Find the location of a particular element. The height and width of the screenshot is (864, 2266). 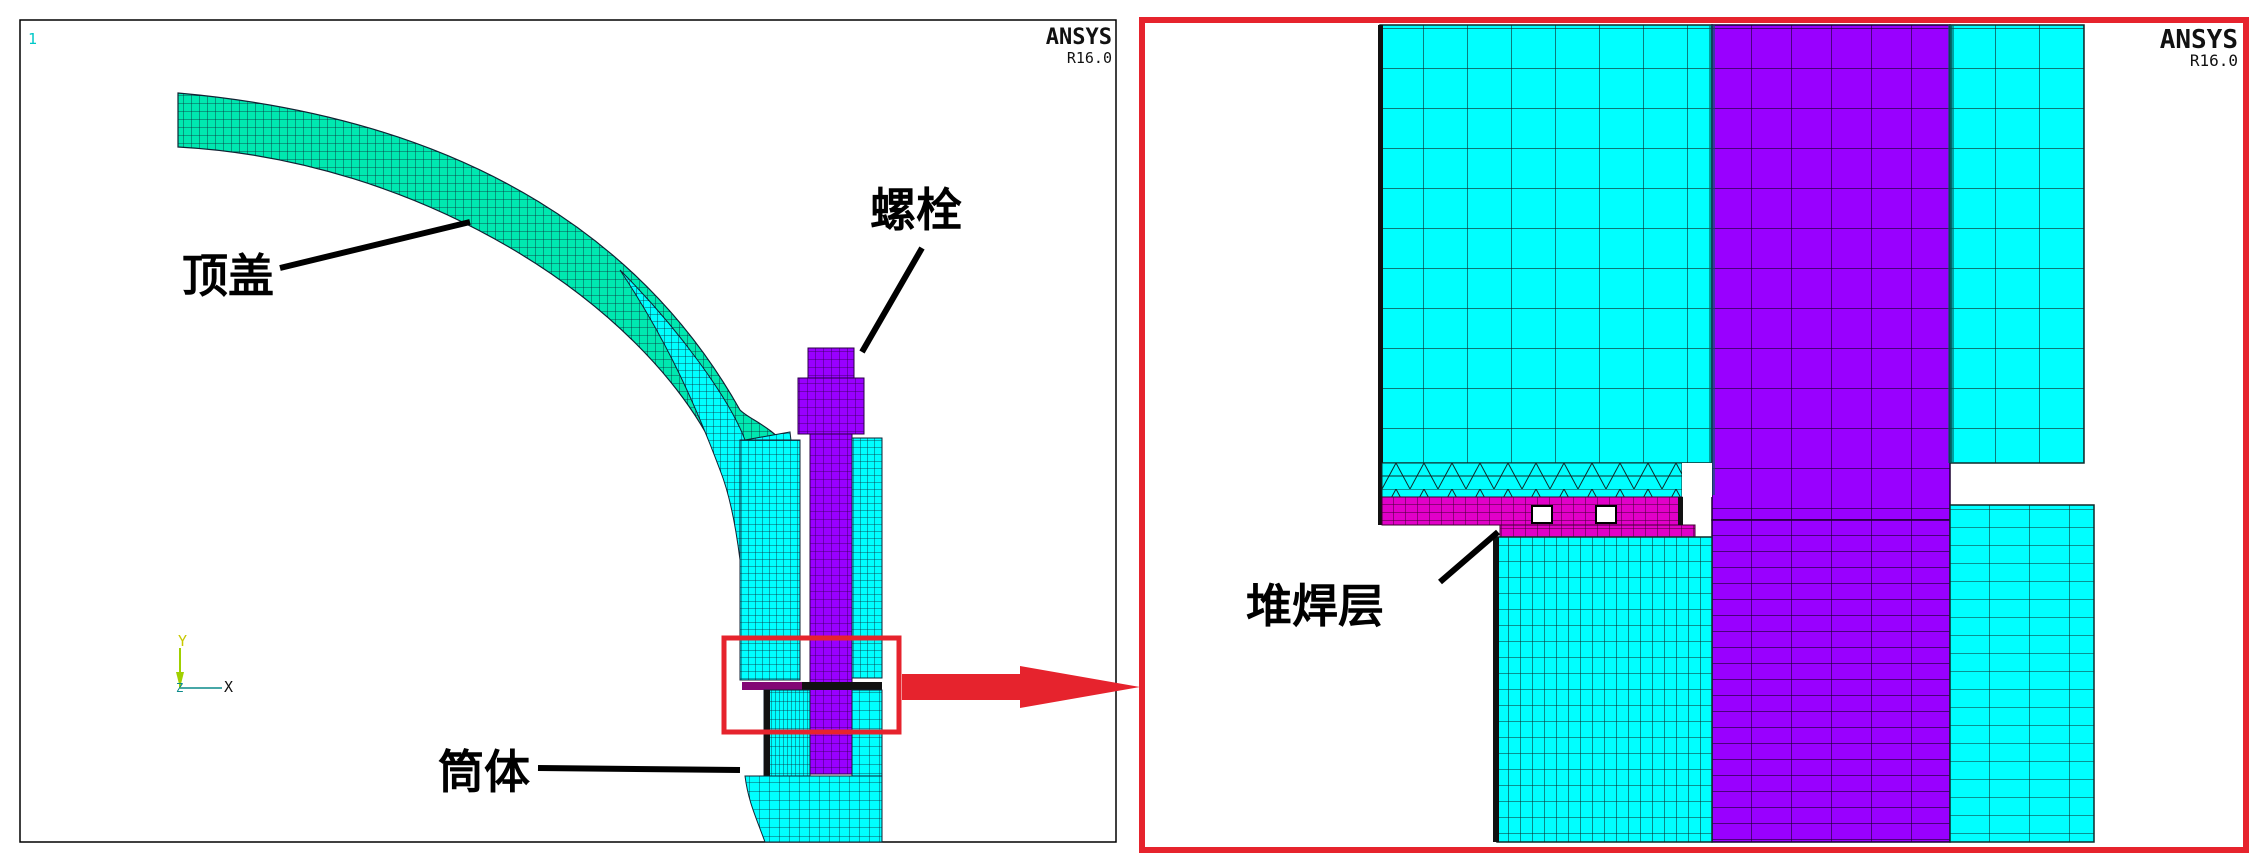

bolt-nut is located at coordinates (831, 406).